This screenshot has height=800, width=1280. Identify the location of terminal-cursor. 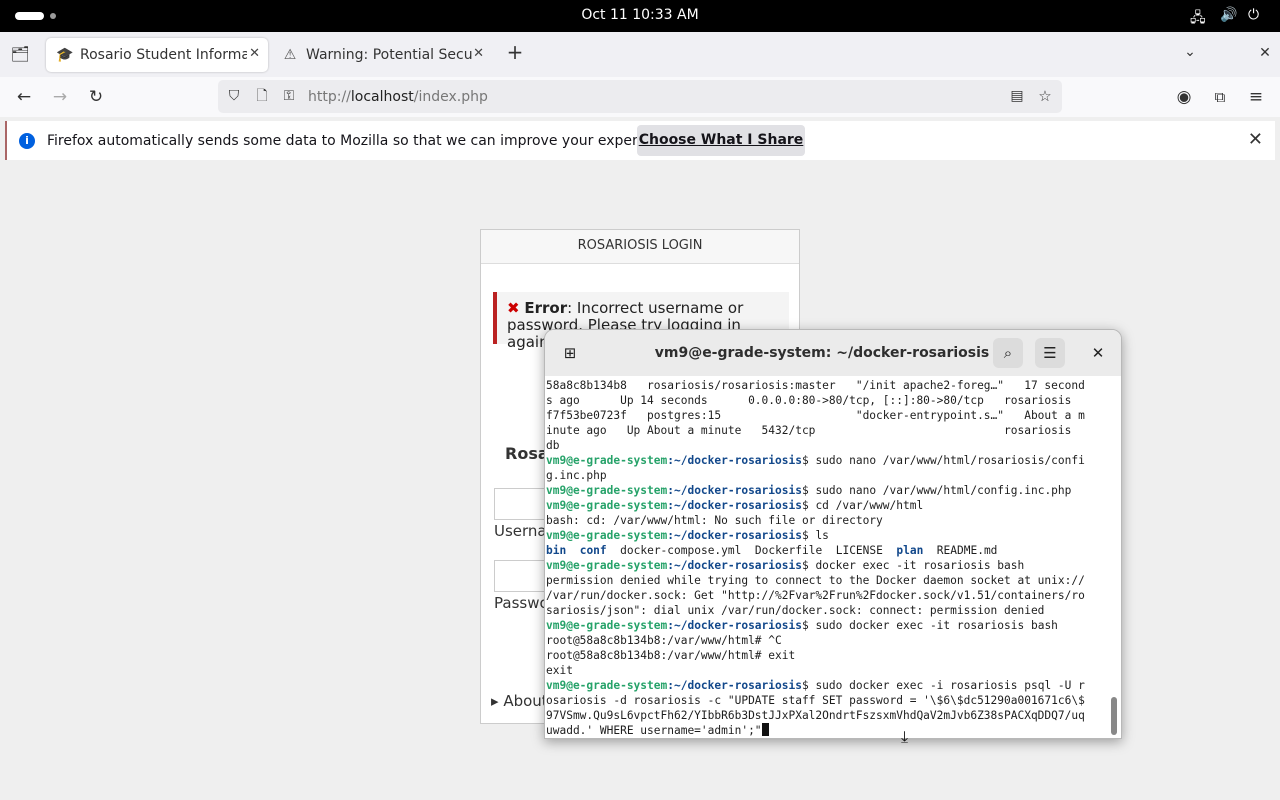
(765, 729).